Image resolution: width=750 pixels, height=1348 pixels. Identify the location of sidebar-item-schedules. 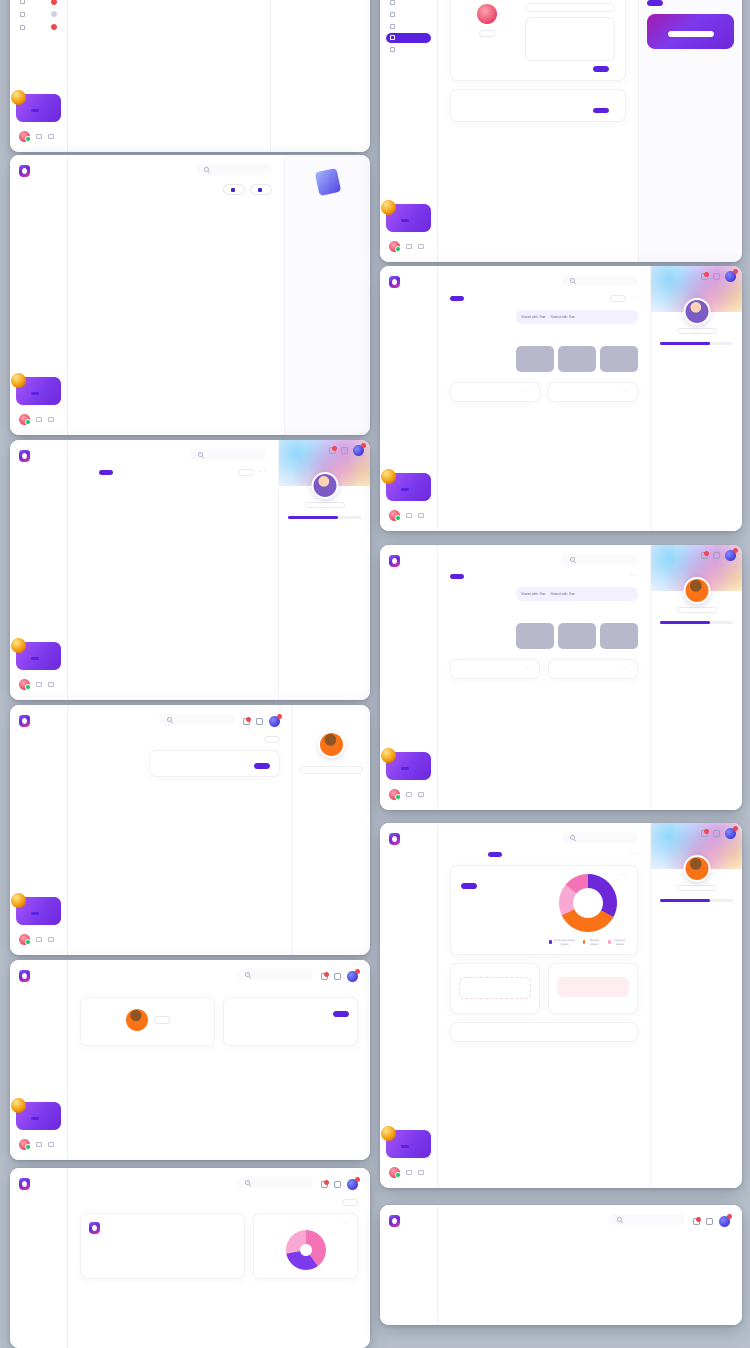
(408, 26).